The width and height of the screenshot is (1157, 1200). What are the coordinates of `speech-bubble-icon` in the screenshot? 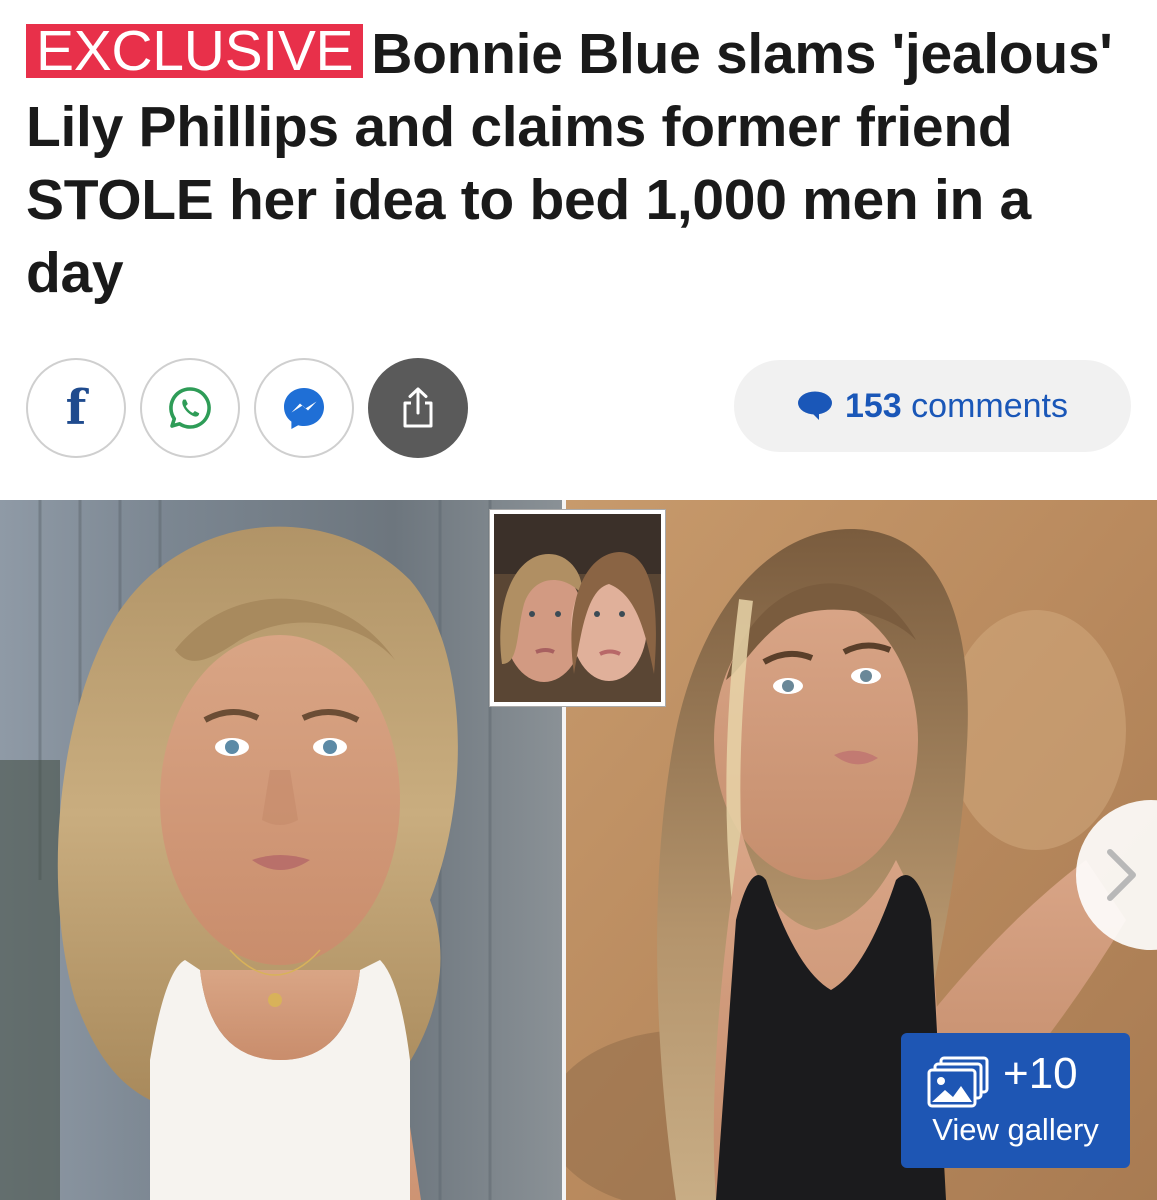 It's located at (814, 405).